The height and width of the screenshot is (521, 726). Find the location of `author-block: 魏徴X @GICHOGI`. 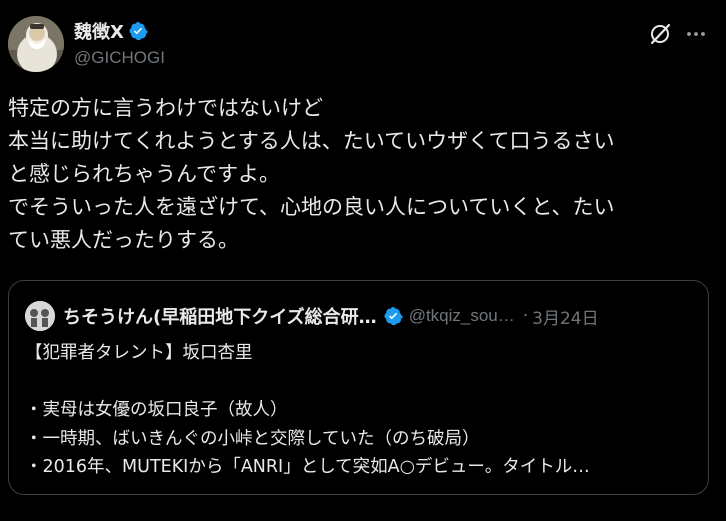

author-block: 魏徴X @GICHOGI is located at coordinates (119, 43).